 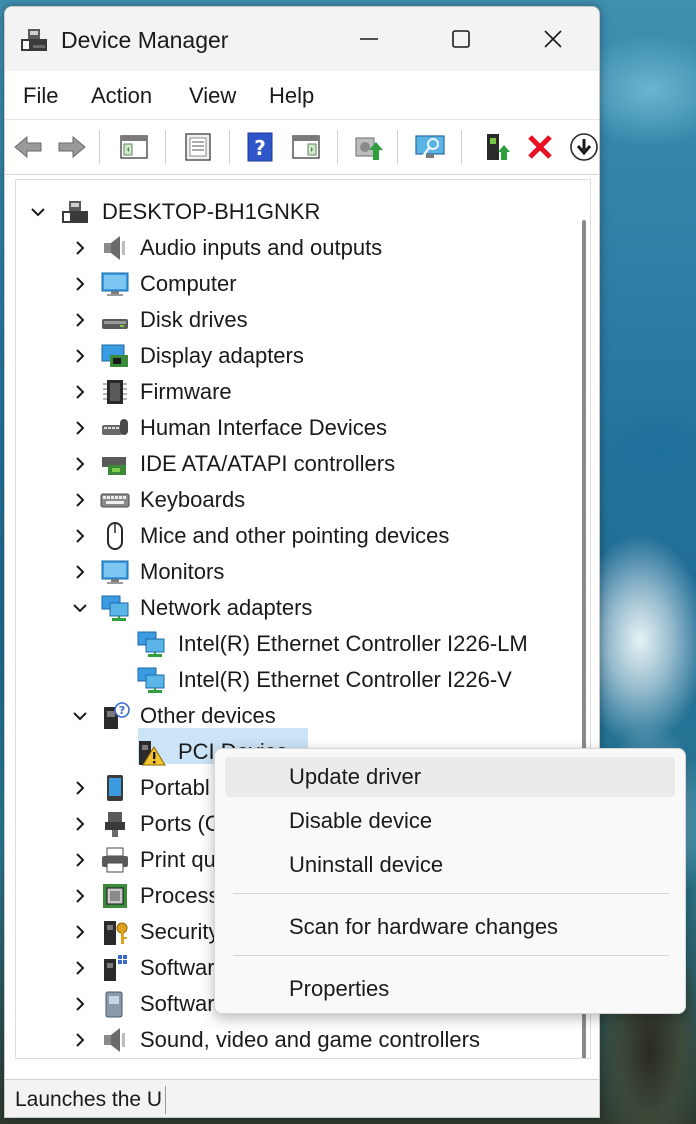 I want to click on monitor-icon, so click(x=115, y=572).